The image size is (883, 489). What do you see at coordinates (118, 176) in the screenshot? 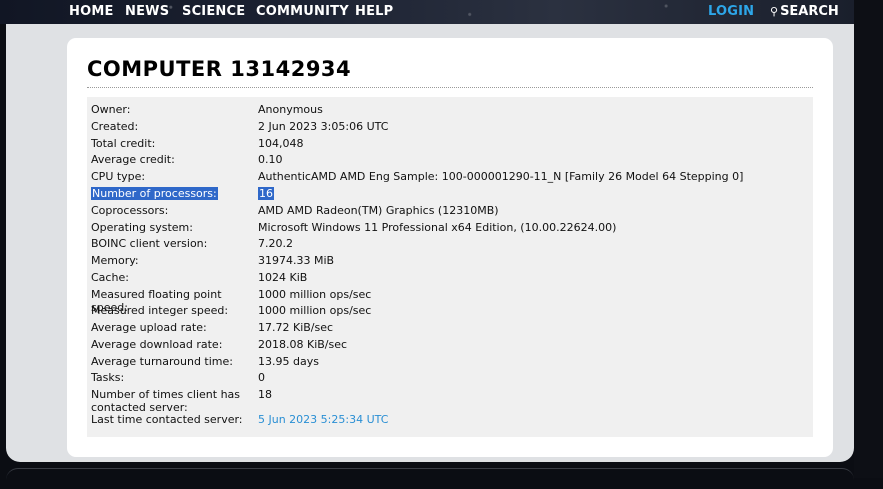
I see `row-label: CPU type:` at bounding box center [118, 176].